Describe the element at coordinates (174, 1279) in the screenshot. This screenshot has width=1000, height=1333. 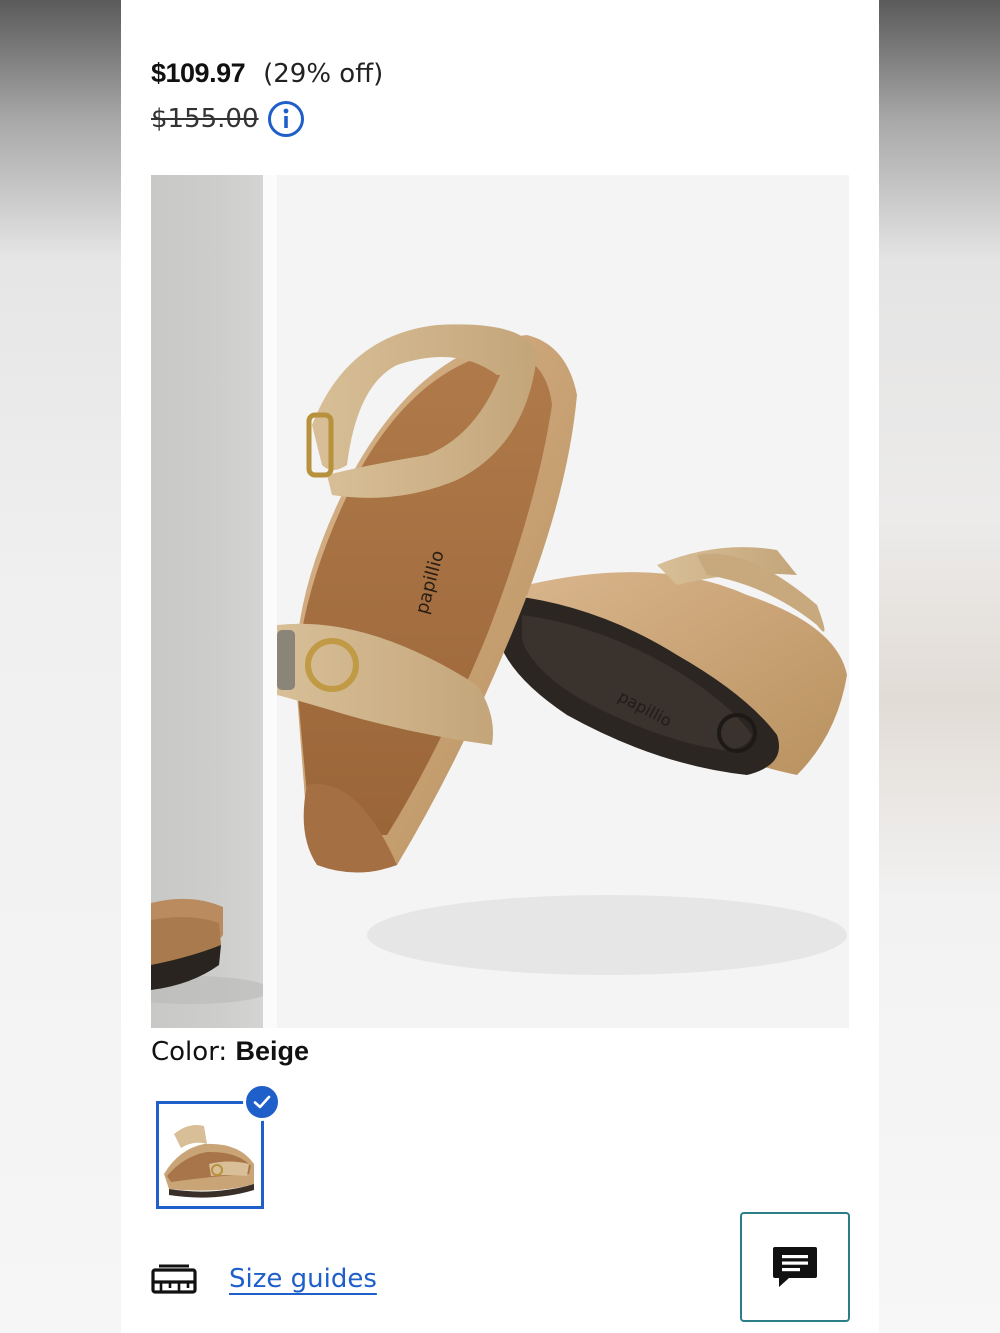
I see `ruler-icon` at that location.